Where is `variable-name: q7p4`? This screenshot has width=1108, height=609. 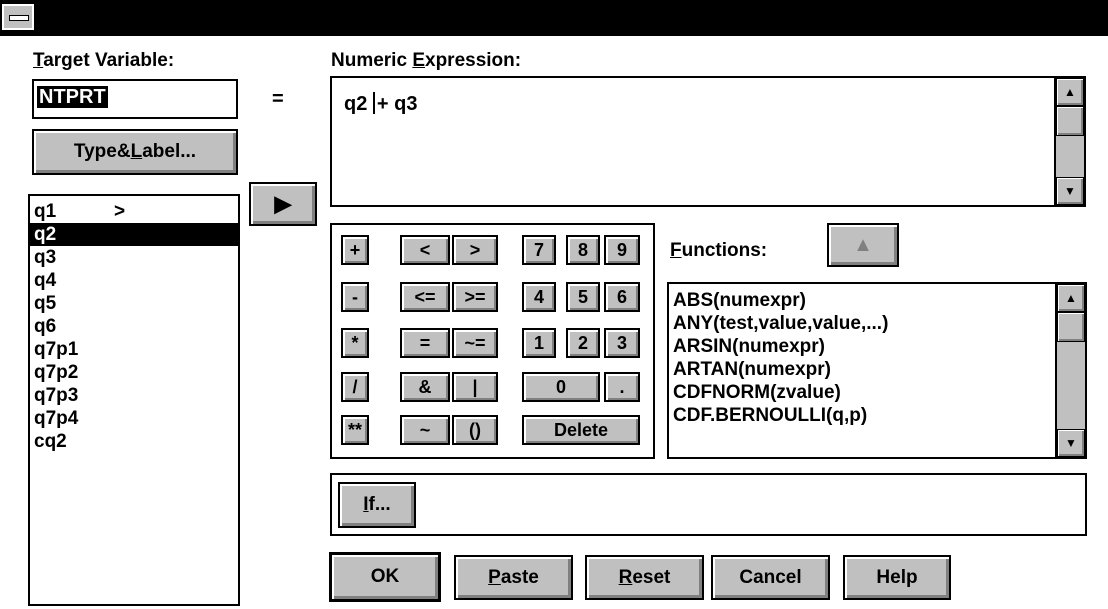
variable-name: q7p4 is located at coordinates (56, 418).